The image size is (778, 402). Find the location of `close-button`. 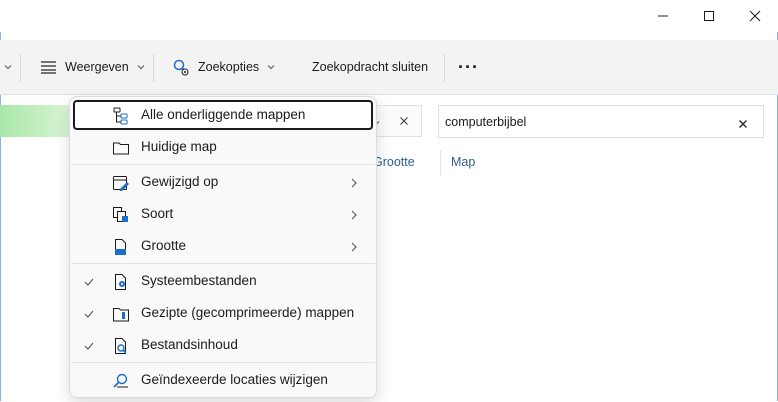

close-button is located at coordinates (755, 16).